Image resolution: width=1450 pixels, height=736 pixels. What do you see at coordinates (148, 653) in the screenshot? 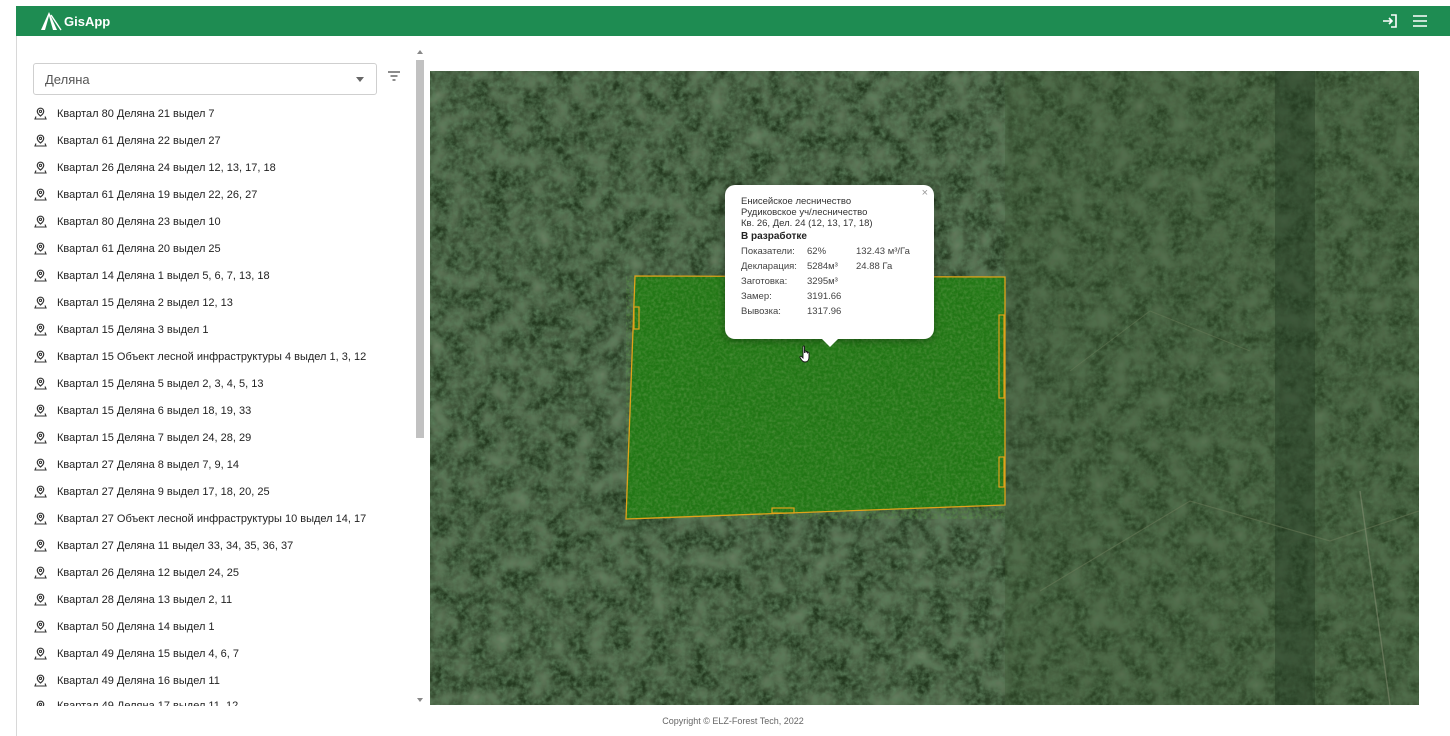
I see `list-item-label: Квартал 49 Деляна 15 выдел 4, 6, 7` at bounding box center [148, 653].